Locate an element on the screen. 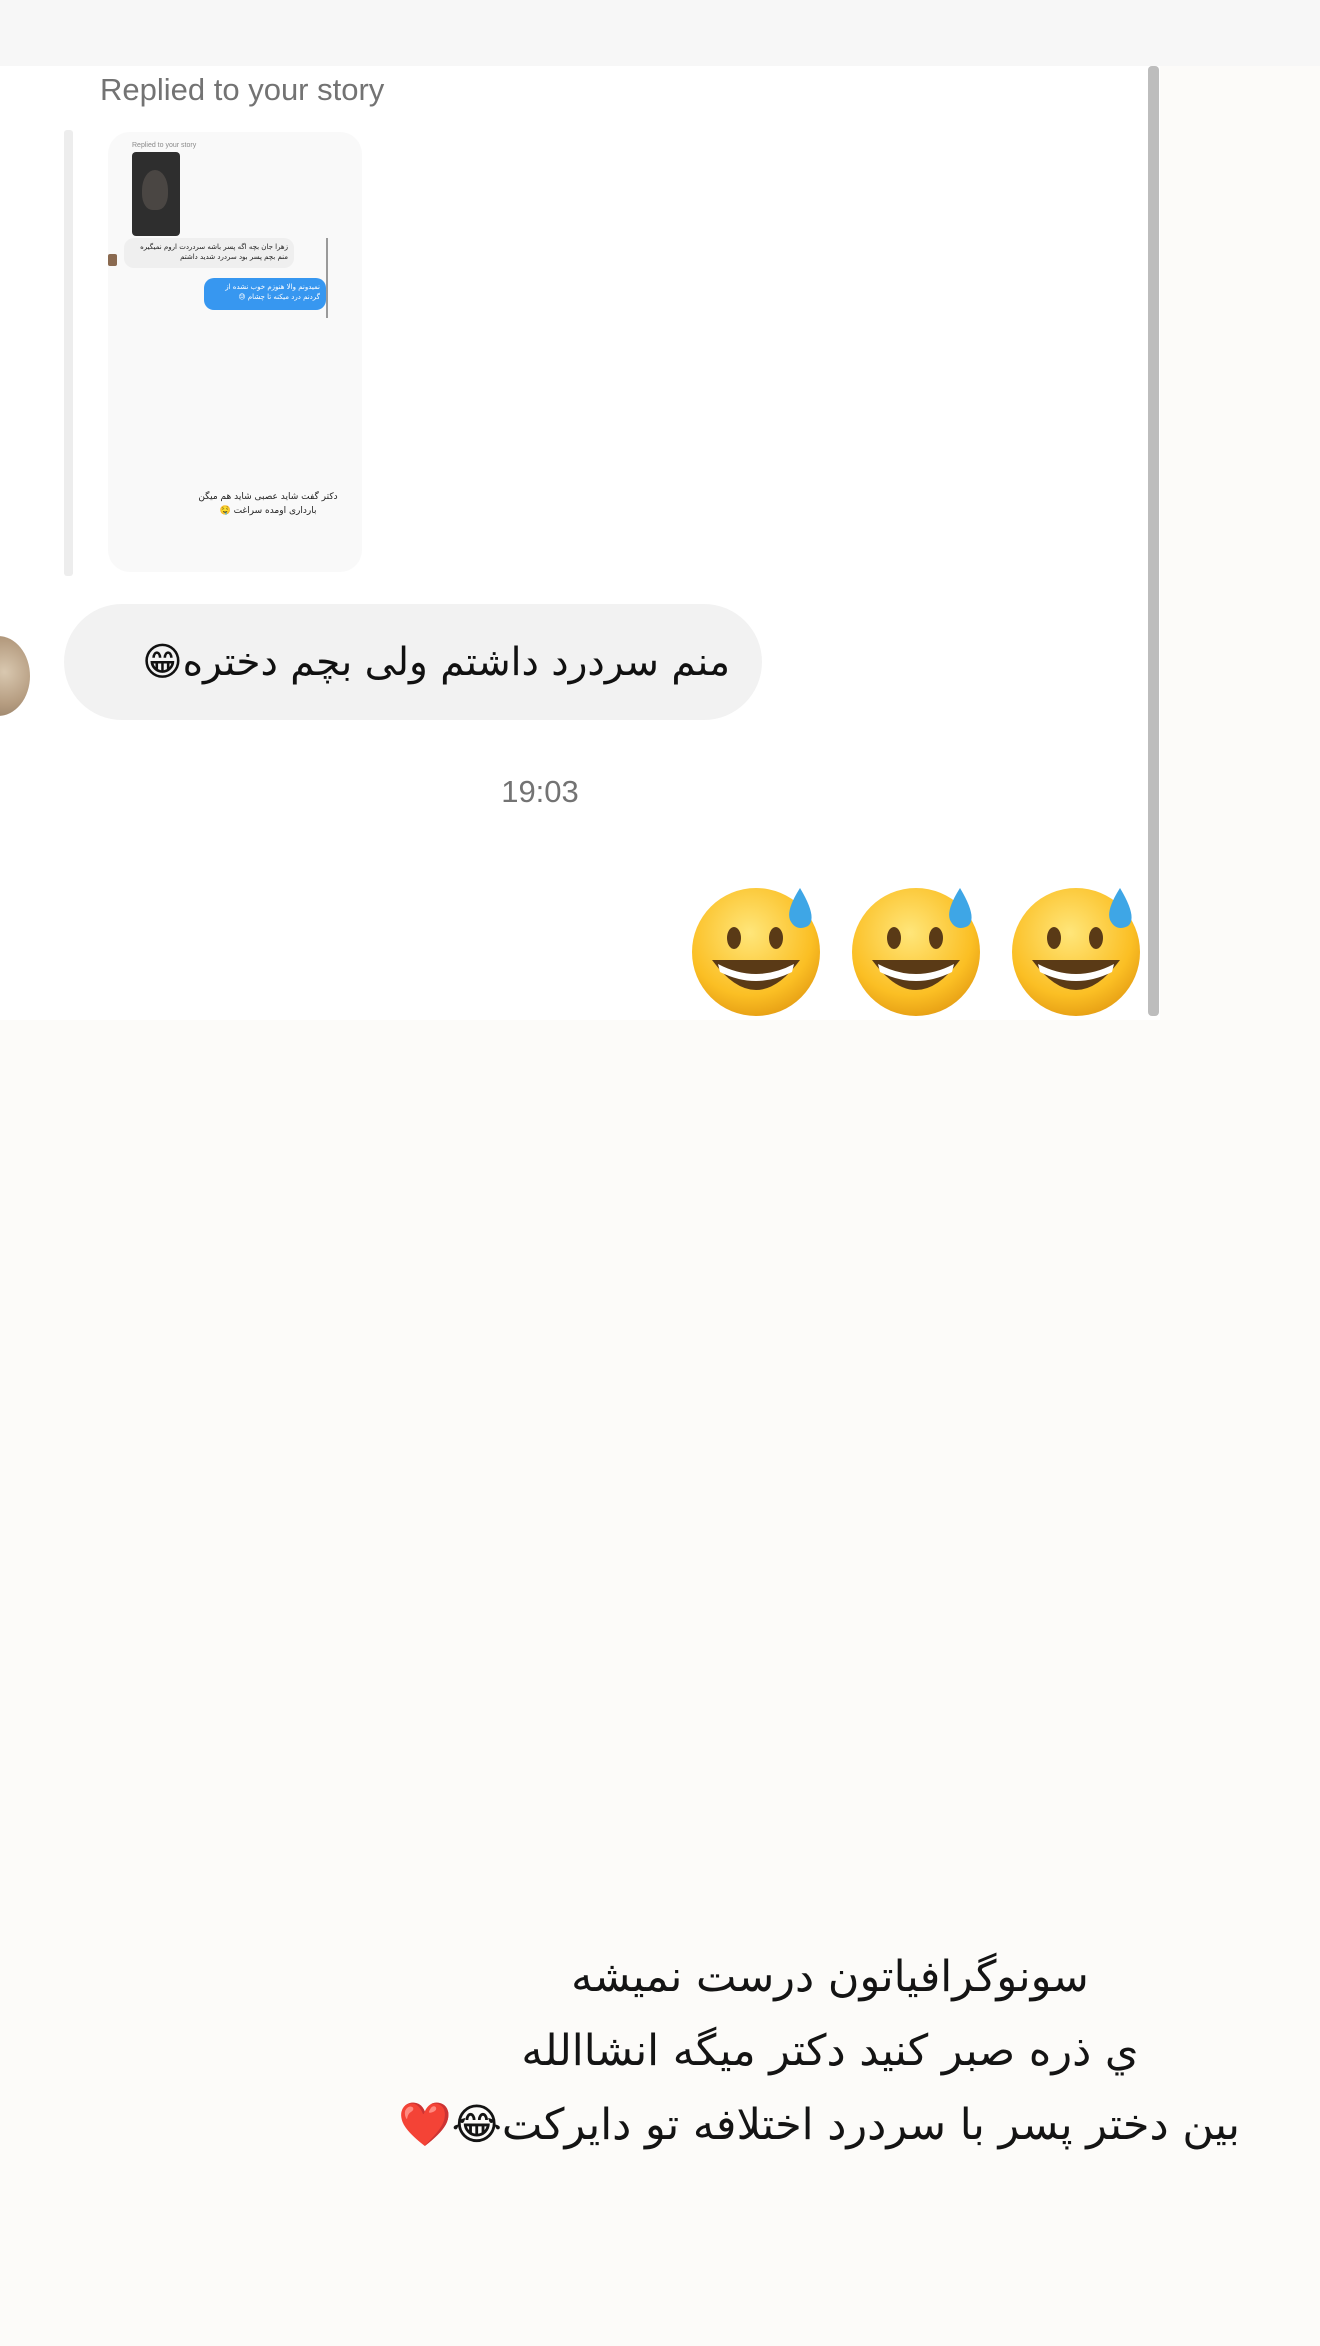 The height and width of the screenshot is (2346, 1320). story-caption-line: ي ذره صبر کنید دکتر میگه انشاالله is located at coordinates (830, 2051).